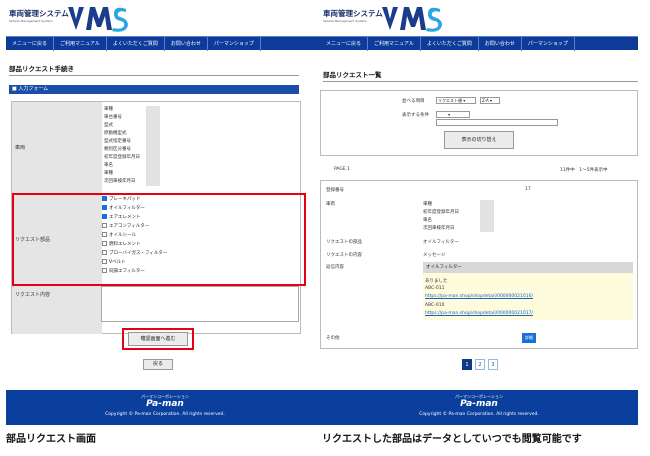 The image size is (650, 456). What do you see at coordinates (436, 281) in the screenshot?
I see `reply-line-0: ありました` at bounding box center [436, 281].